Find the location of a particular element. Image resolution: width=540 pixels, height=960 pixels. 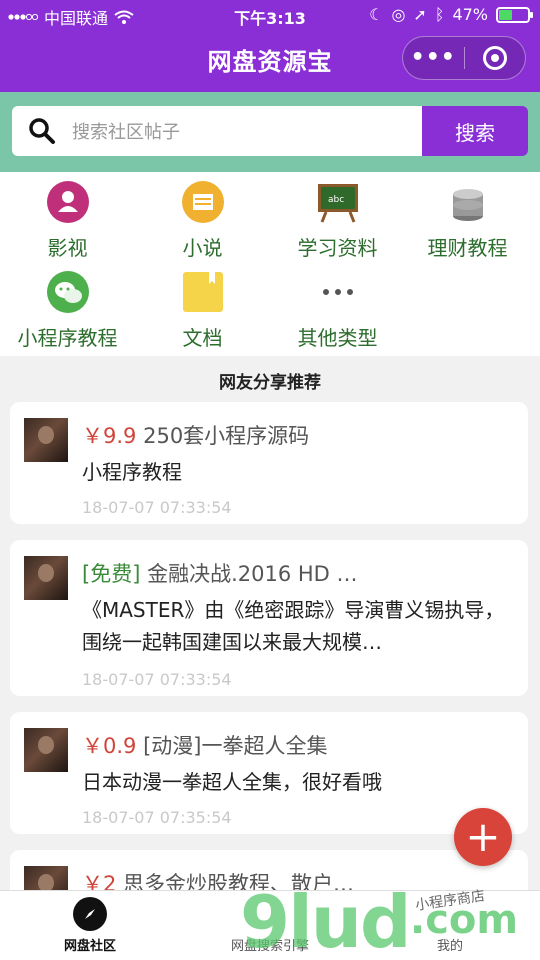

close-mini-program-button is located at coordinates (495, 58).